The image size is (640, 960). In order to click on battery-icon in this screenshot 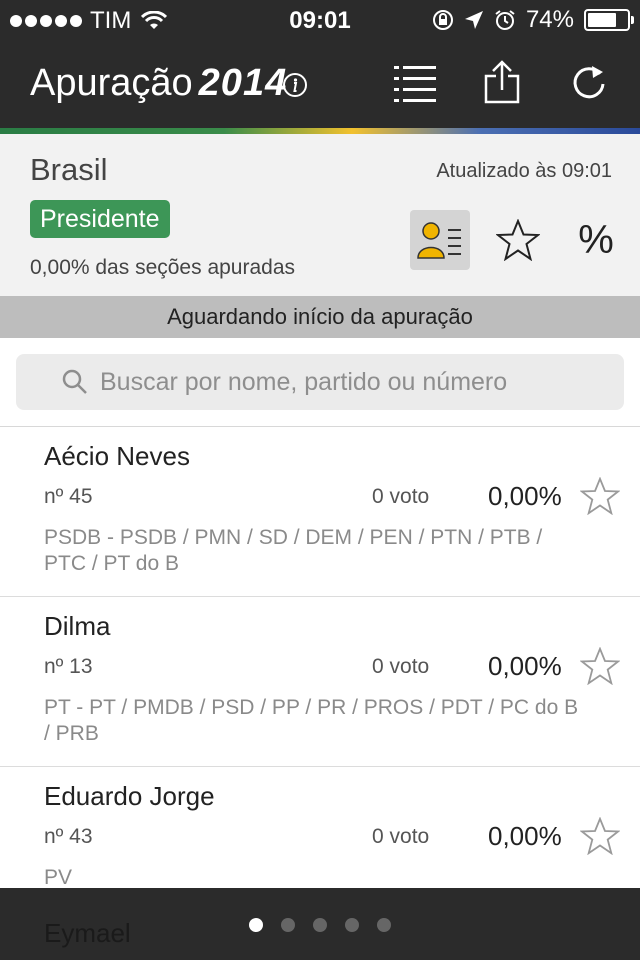, I will do `click(609, 20)`.